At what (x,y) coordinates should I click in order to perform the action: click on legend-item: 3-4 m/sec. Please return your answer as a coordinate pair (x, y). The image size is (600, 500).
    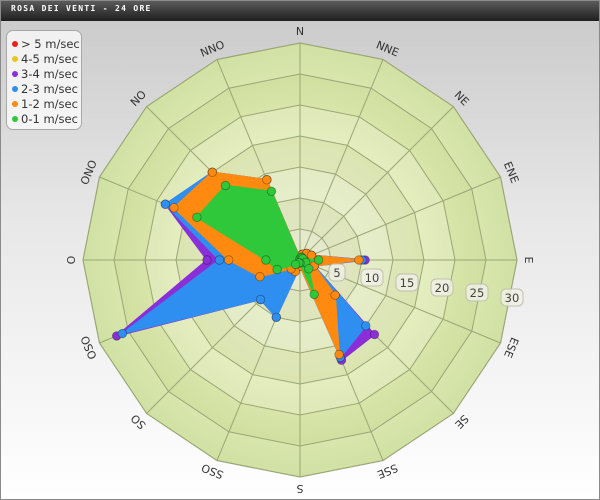
    Looking at the image, I should click on (45, 73).